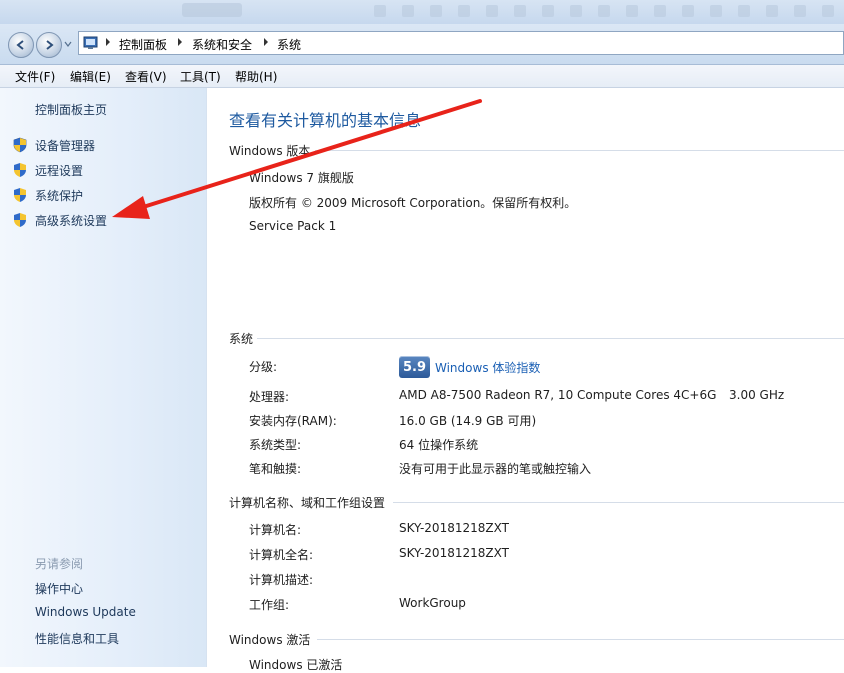 This screenshot has height=673, width=844. I want to click on ram-value: 16.0 GB (14.9 GB 可用), so click(468, 421).